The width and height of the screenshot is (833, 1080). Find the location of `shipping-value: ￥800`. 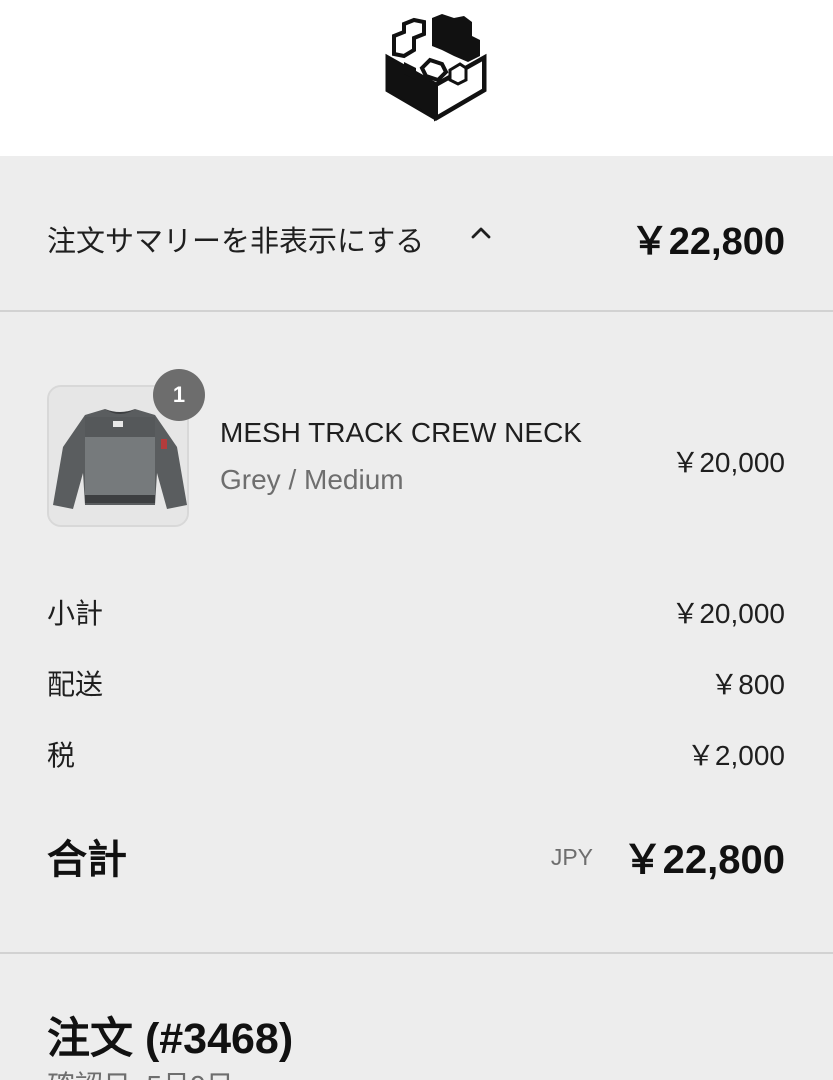

shipping-value: ￥800 is located at coordinates (747, 684).